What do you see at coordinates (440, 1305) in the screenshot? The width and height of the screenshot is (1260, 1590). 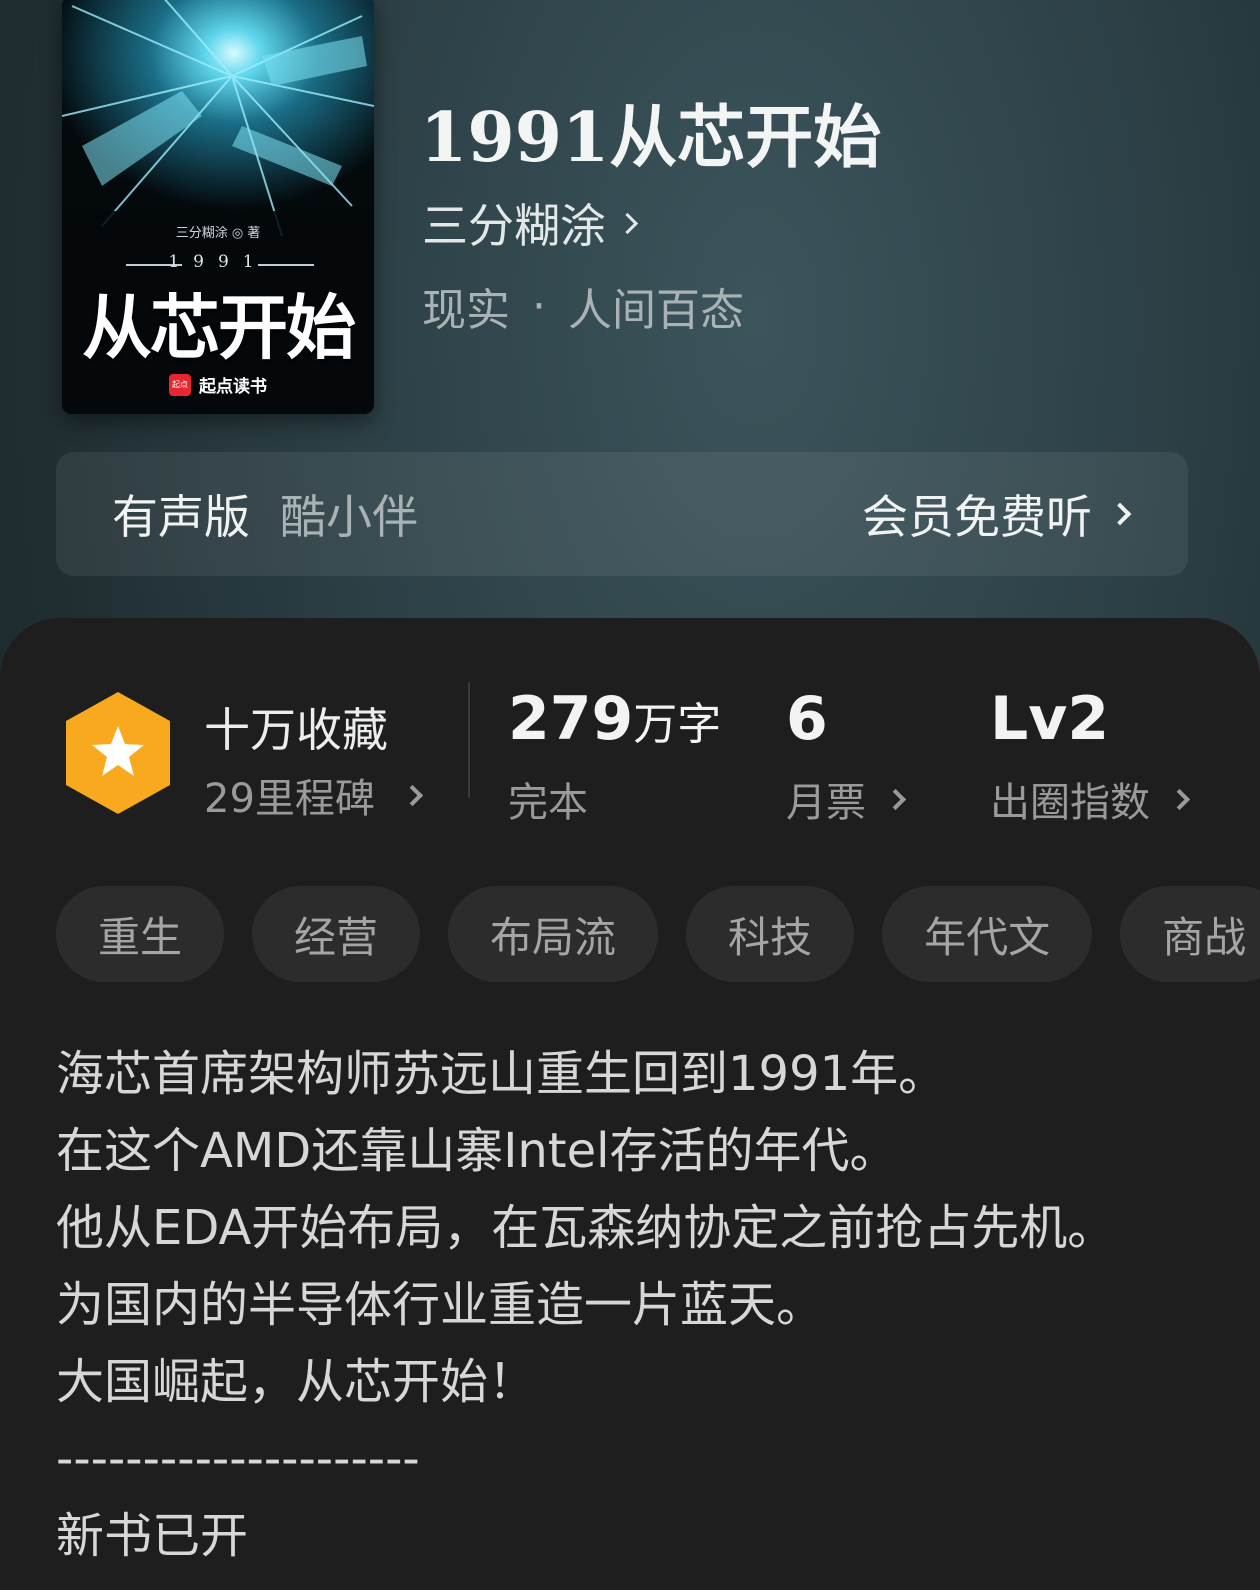 I see `description-line: 为国内的半导体行业重造一片蓝天。` at bounding box center [440, 1305].